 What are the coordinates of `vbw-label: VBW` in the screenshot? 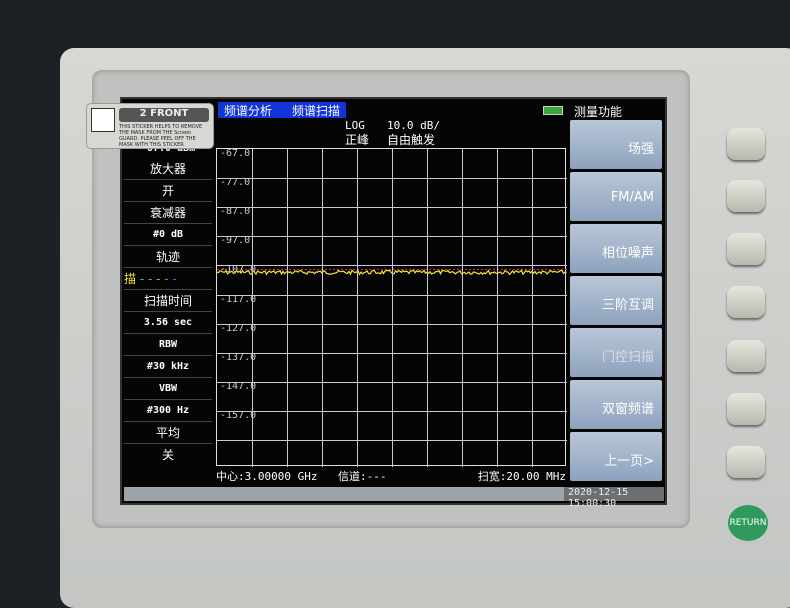 It's located at (168, 389).